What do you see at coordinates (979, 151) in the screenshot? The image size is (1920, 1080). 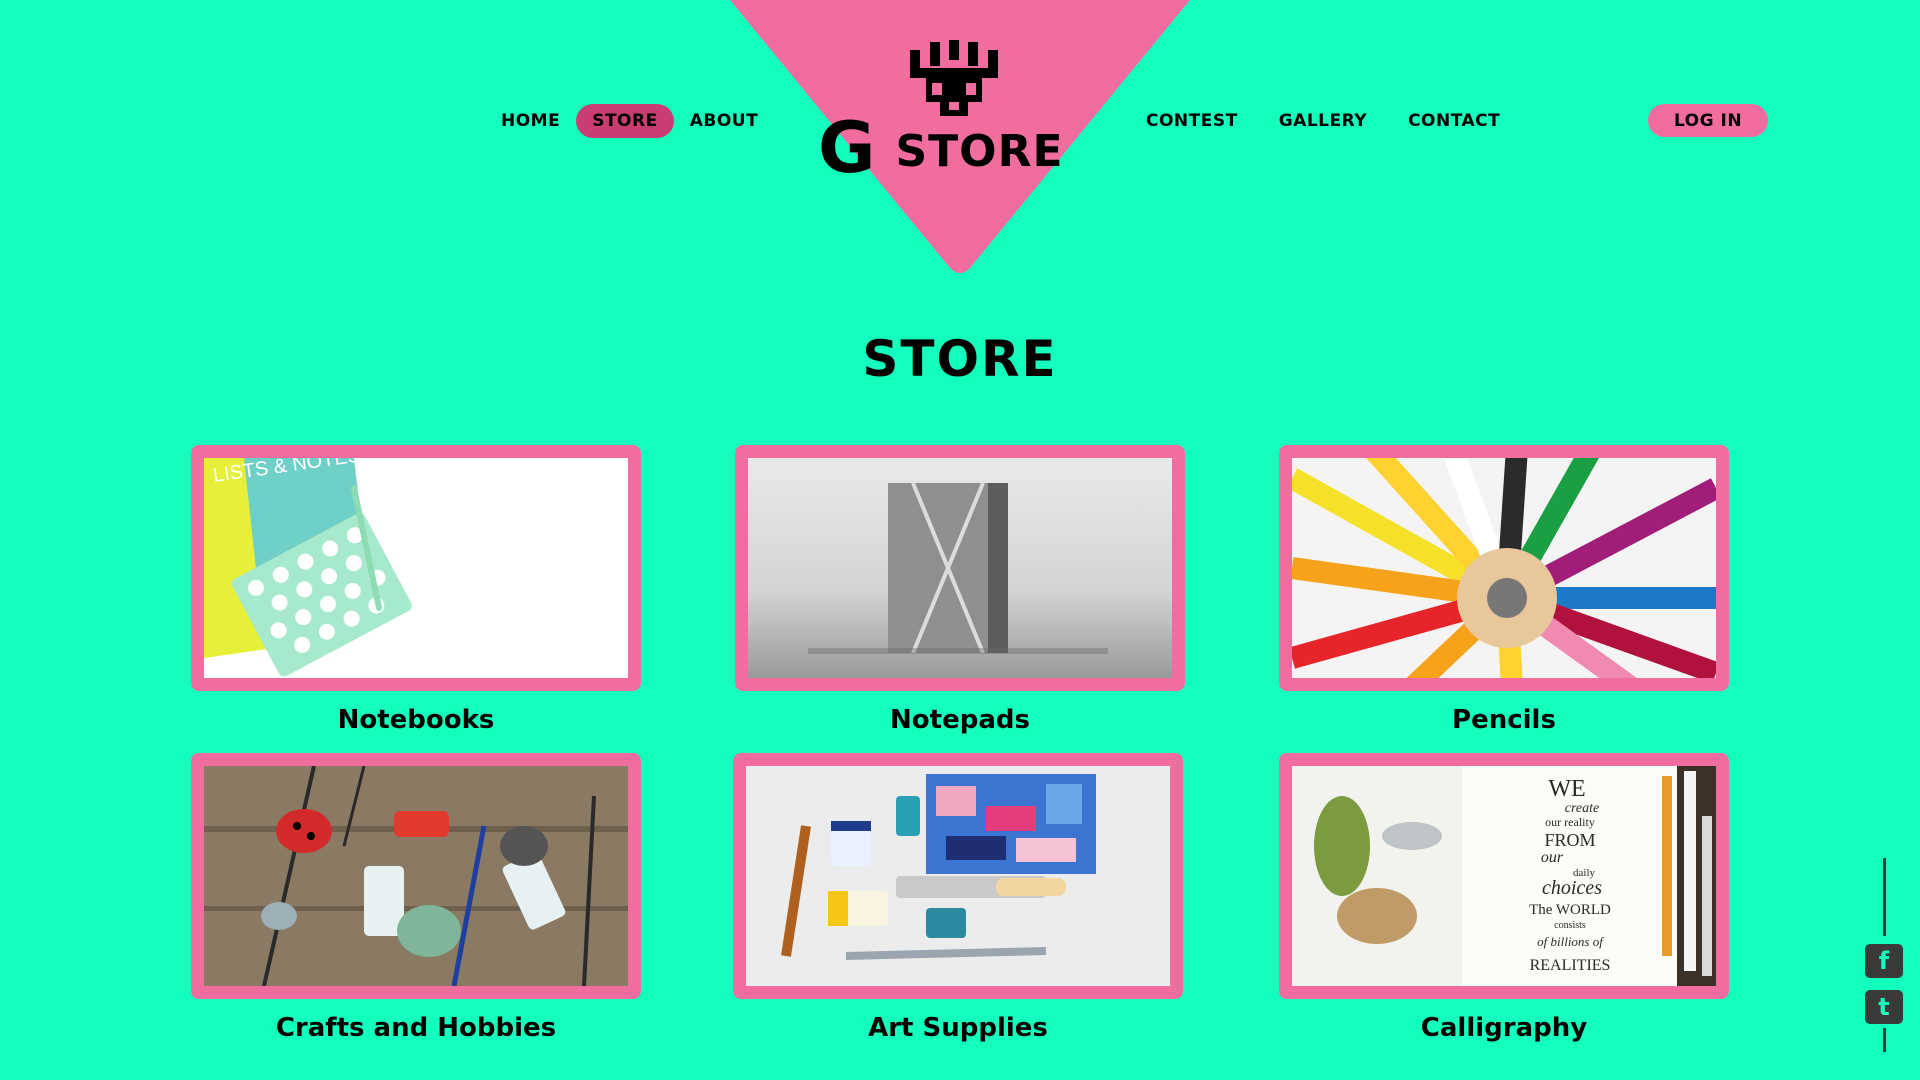 I see `logo-word: STORE` at bounding box center [979, 151].